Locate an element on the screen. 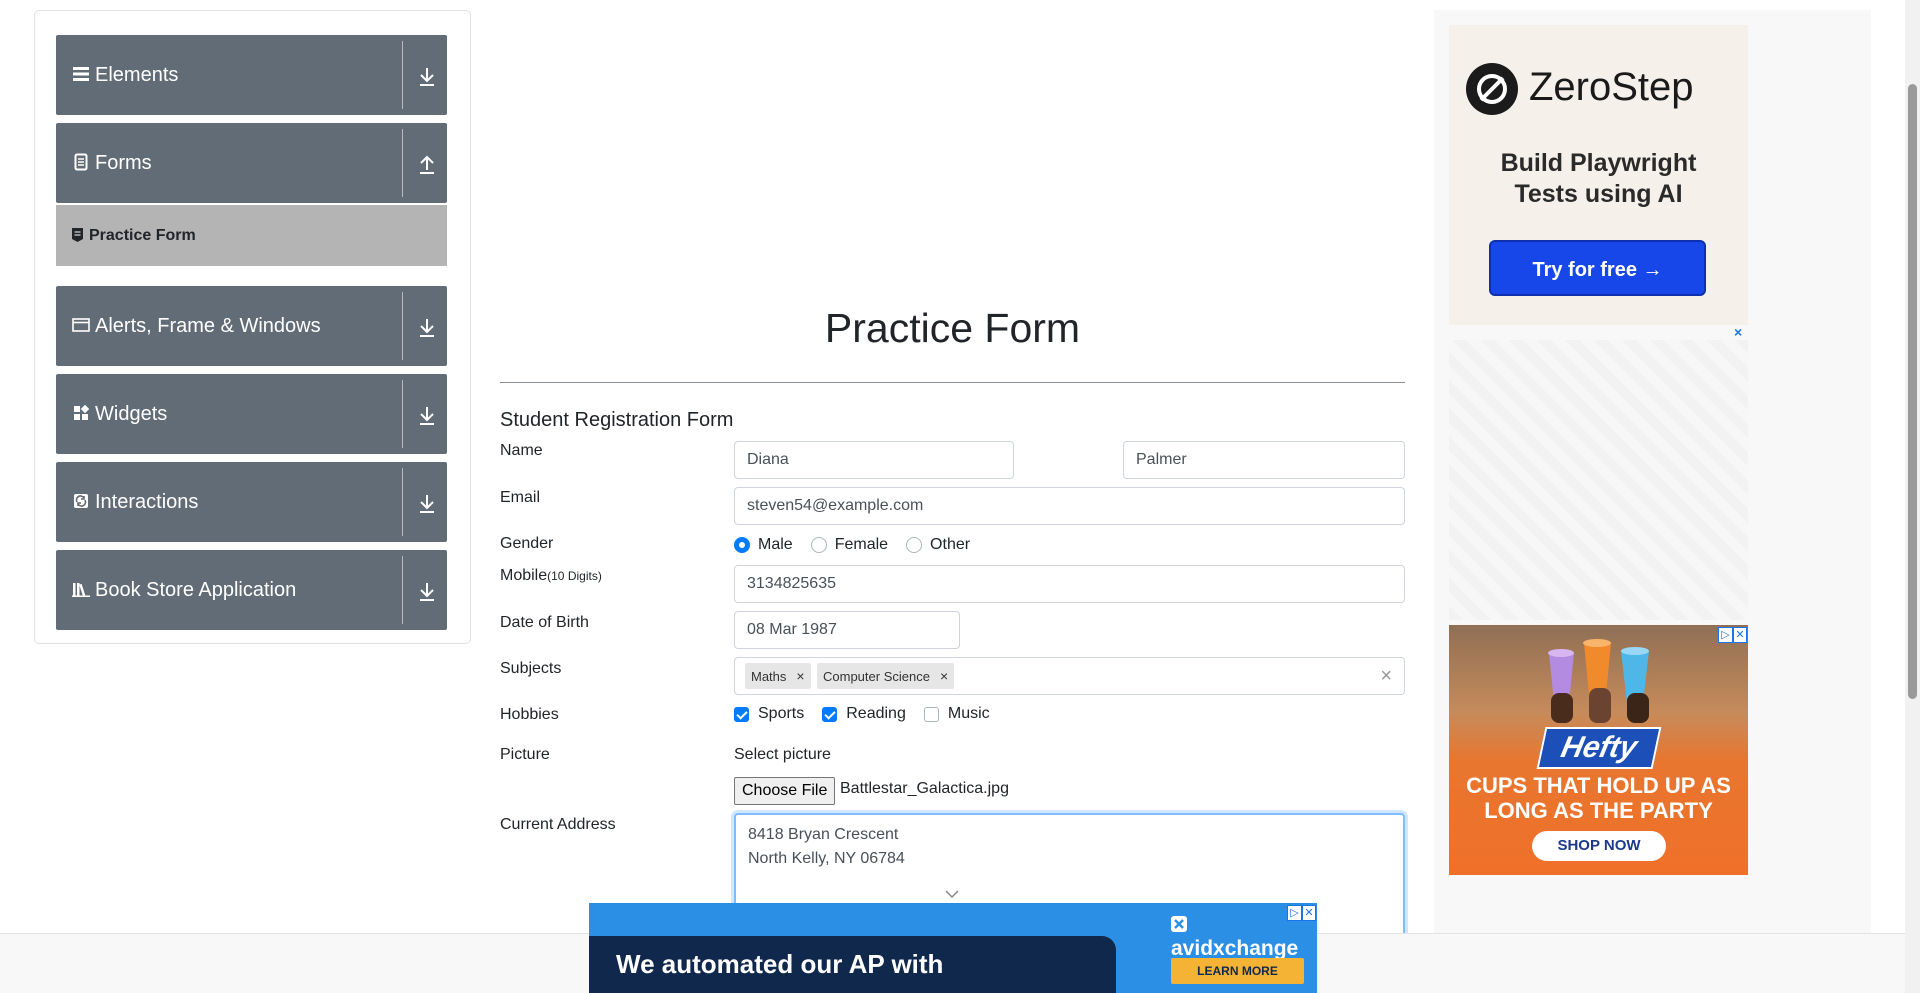  hobbies-checkbox-group: Sports Reading Music is located at coordinates (871, 714).